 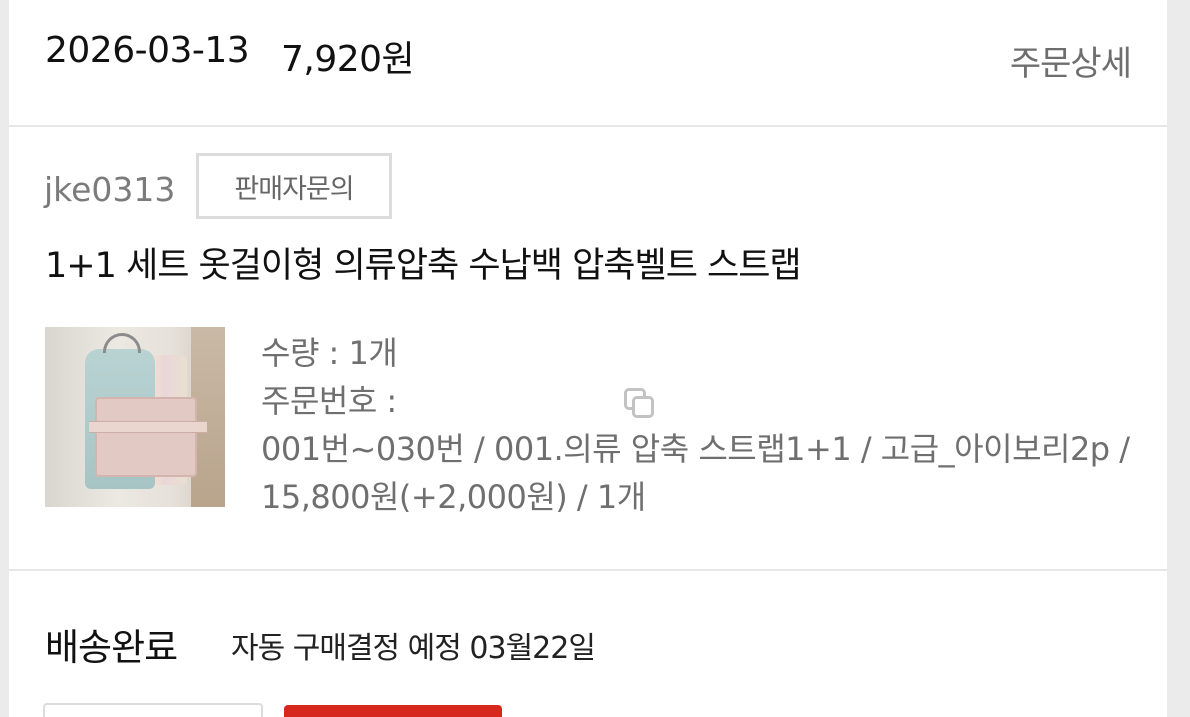 What do you see at coordinates (294, 186) in the screenshot?
I see `seller-inquiry-button: 판매자문의` at bounding box center [294, 186].